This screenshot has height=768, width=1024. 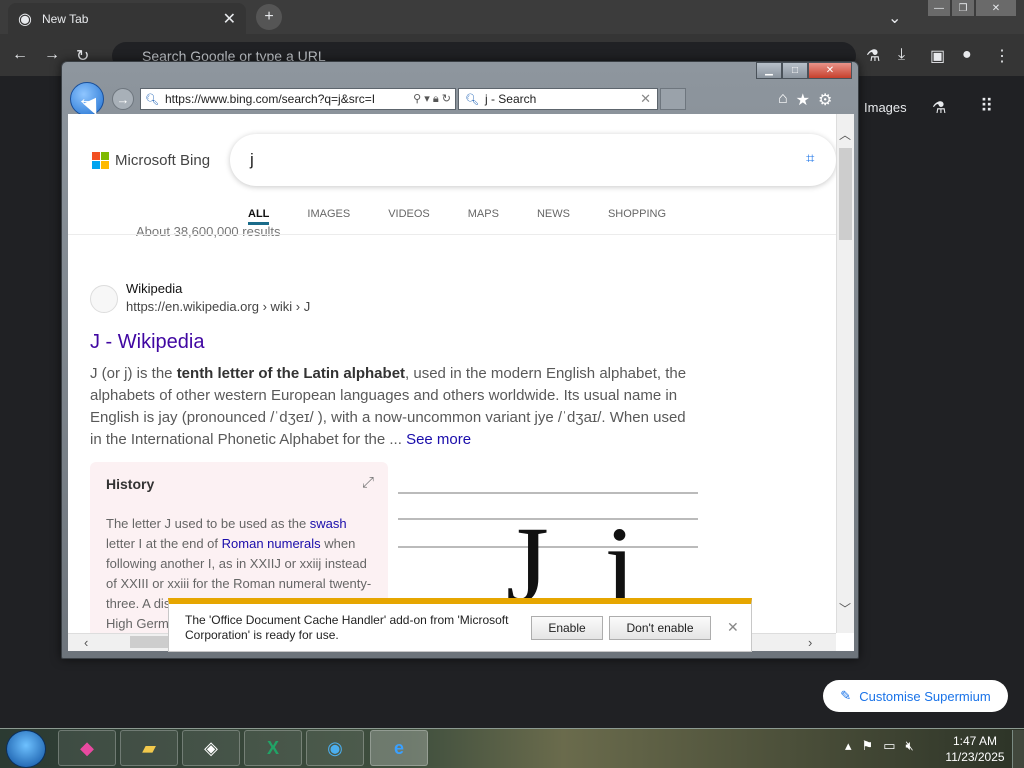 I want to click on ie-forward-button: →, so click(x=123, y=99).